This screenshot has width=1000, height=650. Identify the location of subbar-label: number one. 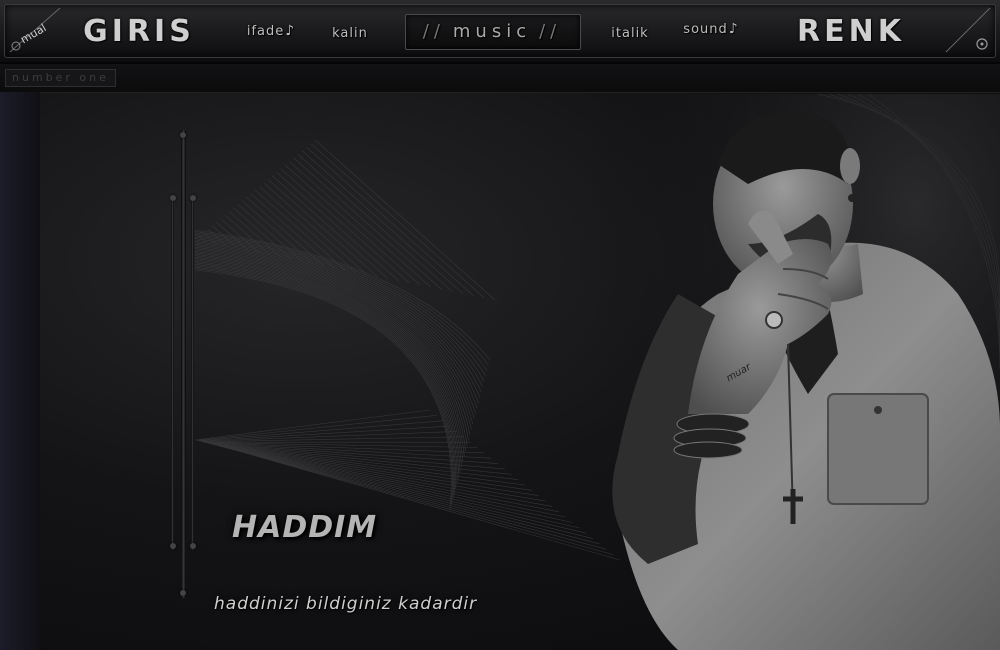
(60, 78).